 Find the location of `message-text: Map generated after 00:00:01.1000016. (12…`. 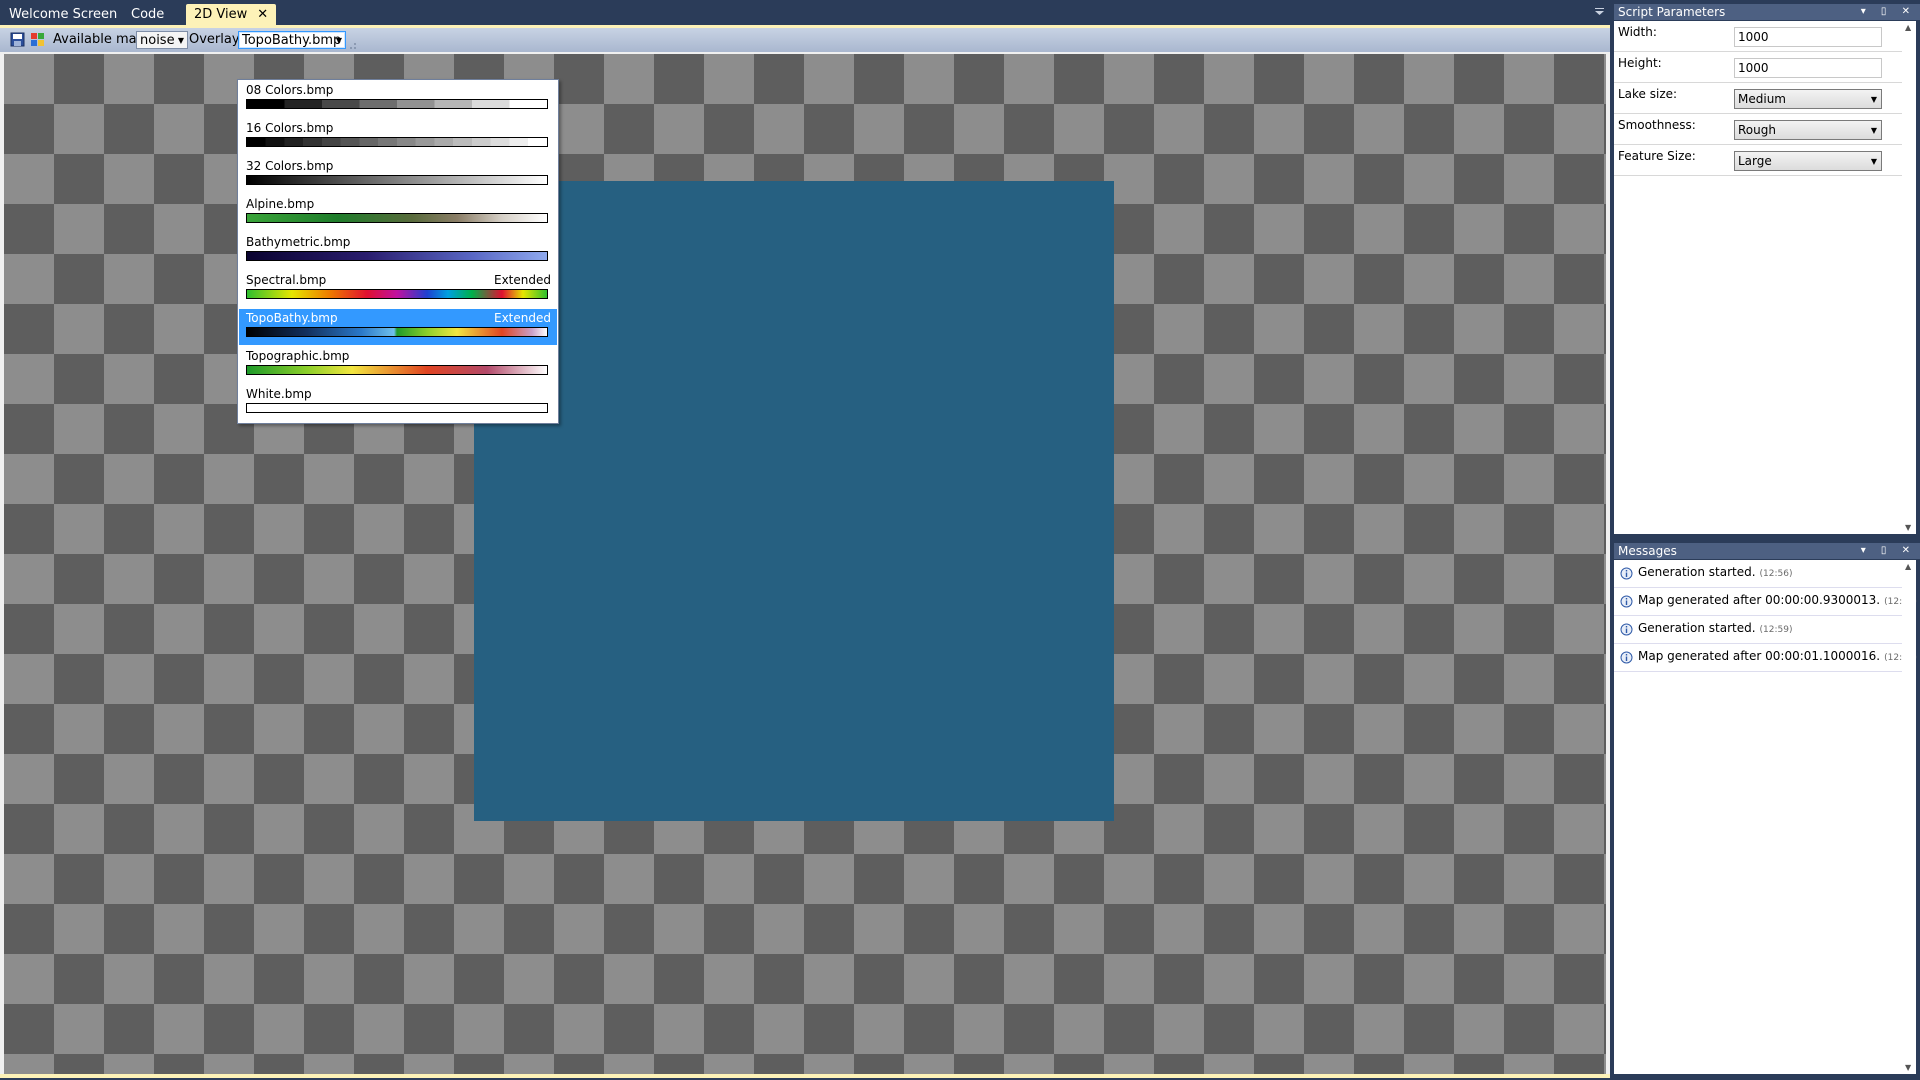

message-text: Map generated after 00:00:01.1000016. (12… is located at coordinates (1777, 657).